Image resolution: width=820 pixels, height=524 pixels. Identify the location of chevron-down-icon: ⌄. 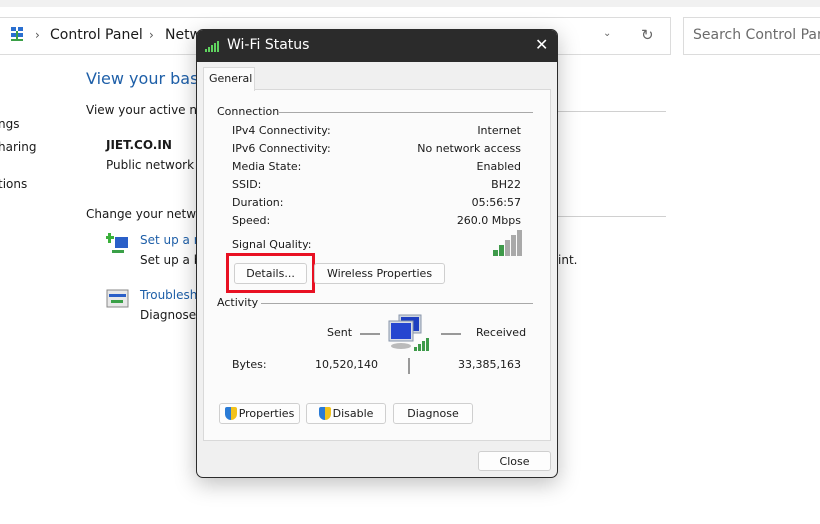
(607, 33).